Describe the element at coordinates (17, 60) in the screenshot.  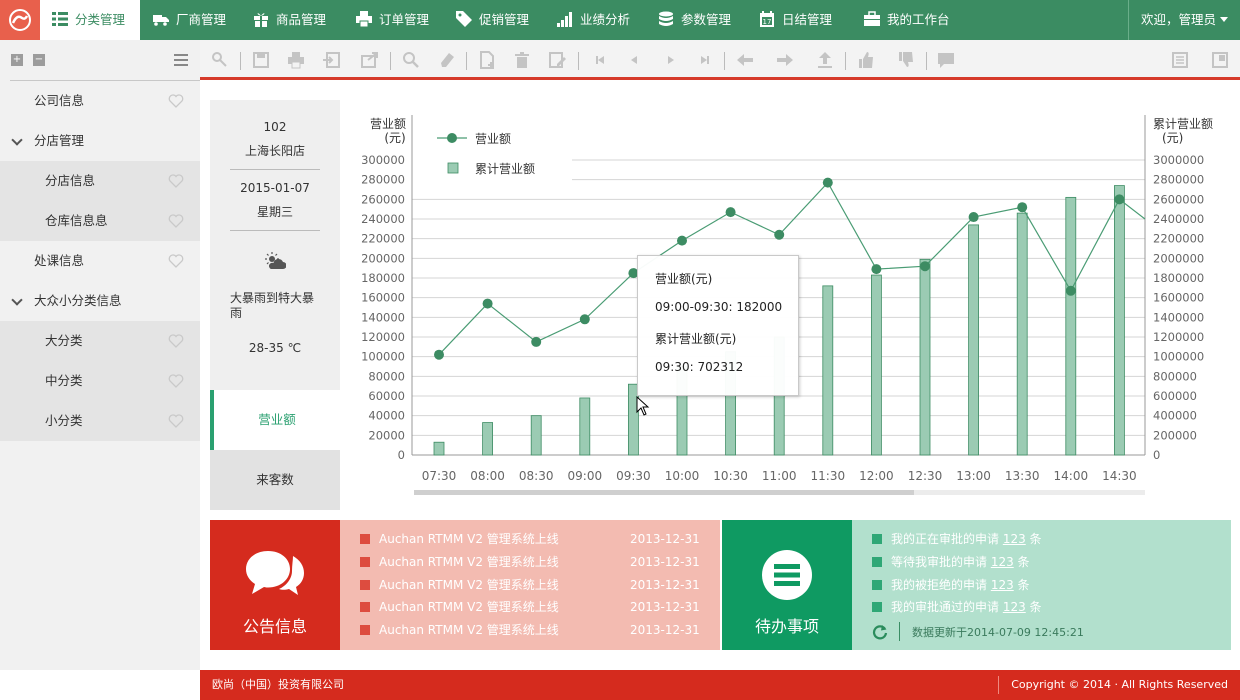
I see `expand-all-icon: +` at that location.